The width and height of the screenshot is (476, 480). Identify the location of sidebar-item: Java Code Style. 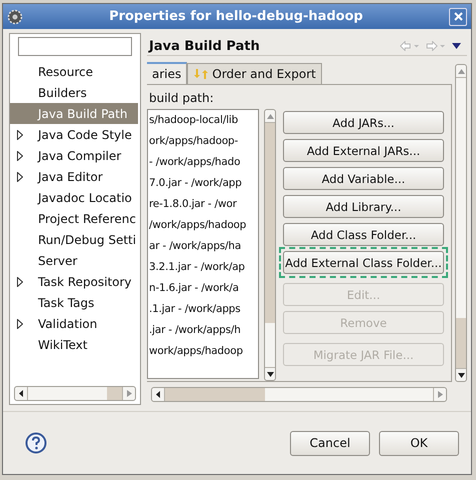
(74, 134).